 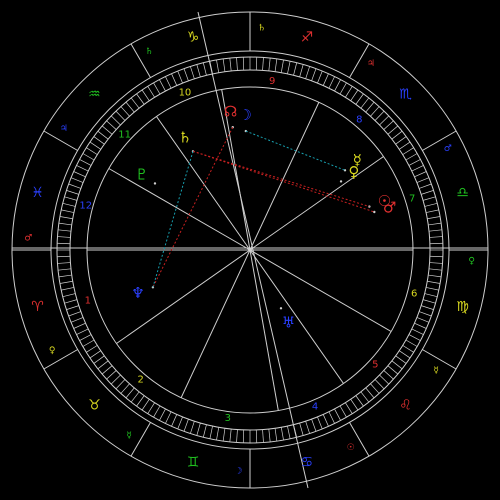 I want to click on sign-leo-icon: ♌, so click(x=405, y=406).